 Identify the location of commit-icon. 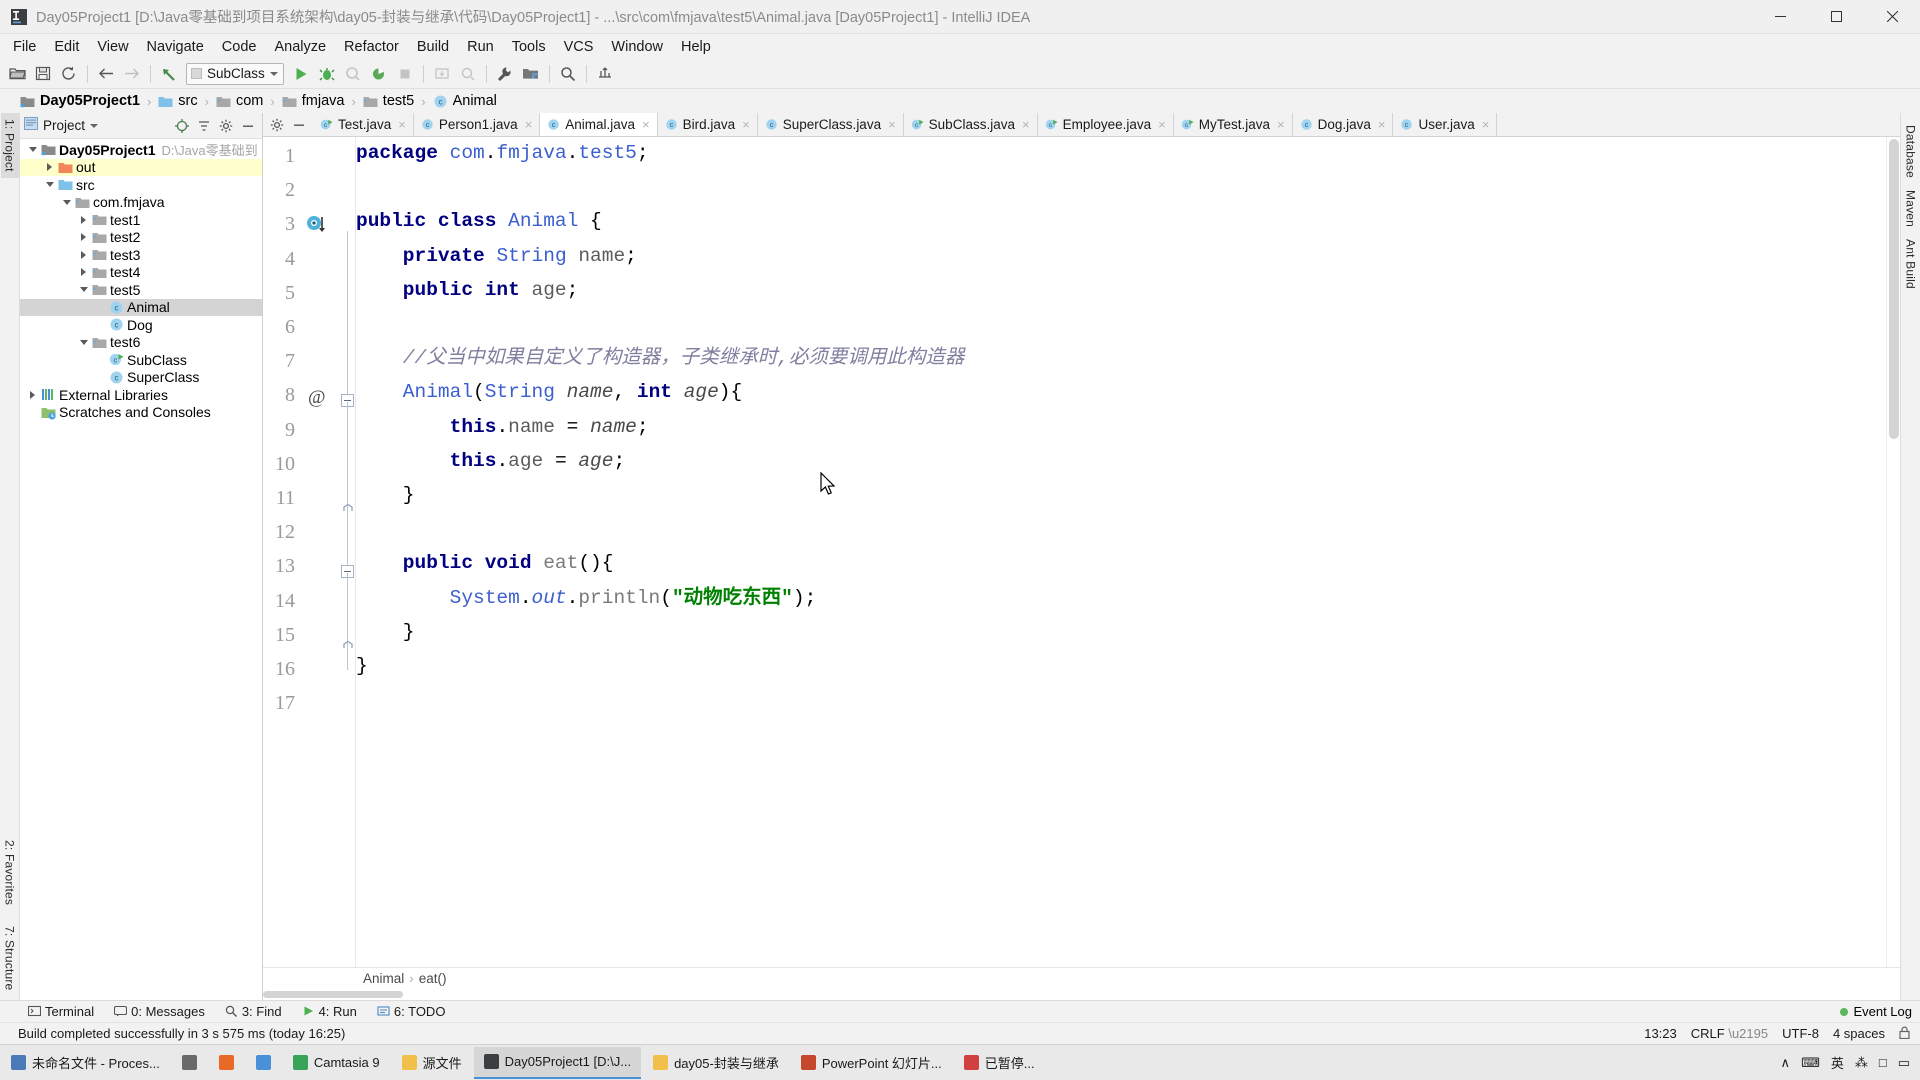
(468, 74).